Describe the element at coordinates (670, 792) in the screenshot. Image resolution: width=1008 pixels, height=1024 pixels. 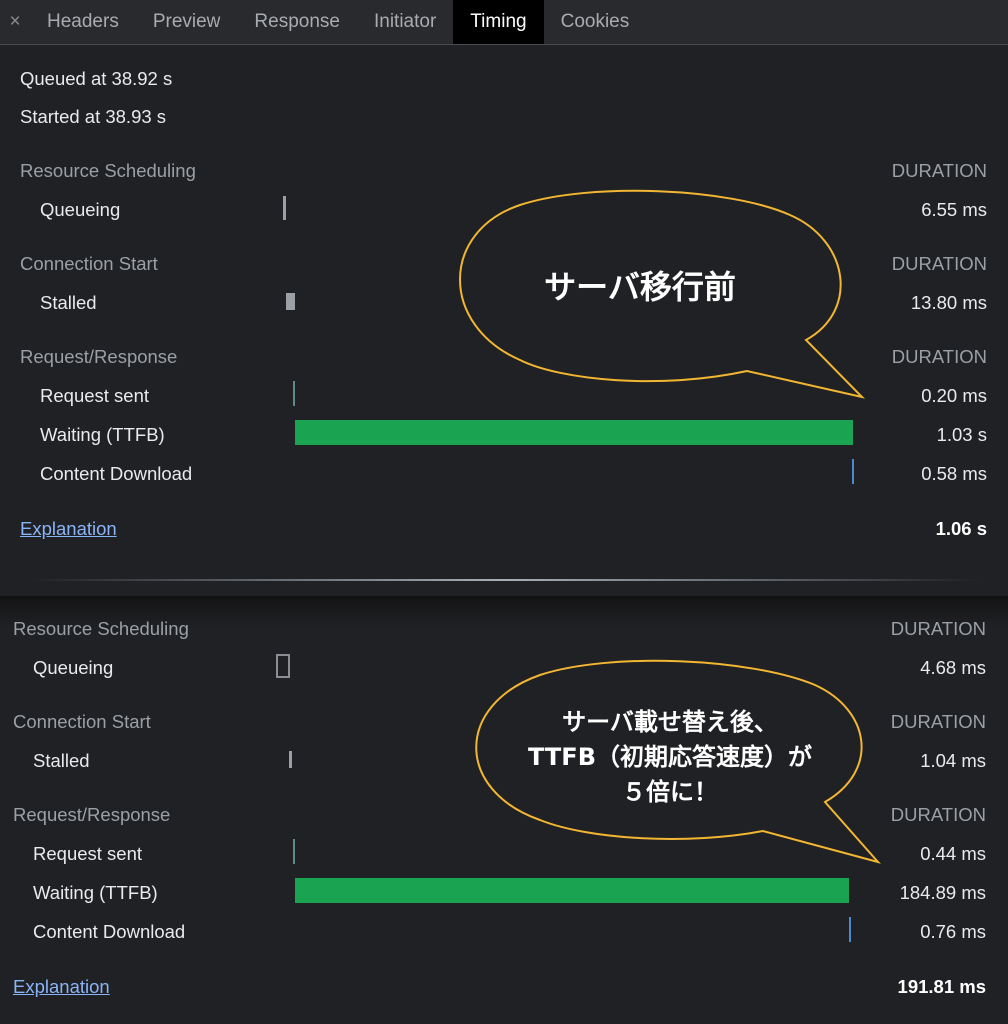
I see `callout-after-line: ５倍に！` at that location.